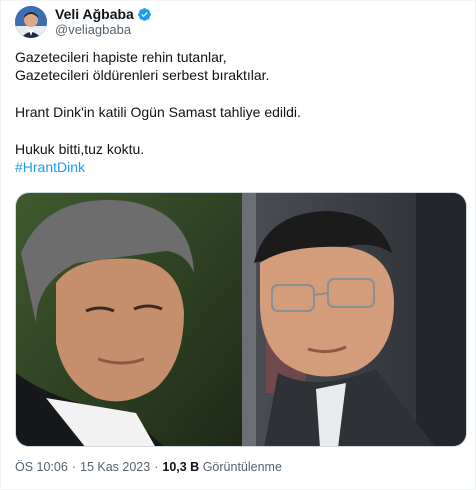 This screenshot has width=476, height=490. Describe the element at coordinates (121, 57) in the screenshot. I see `tweet-text-line: Gazetecileri hapiste rehin tutanlar,` at that location.